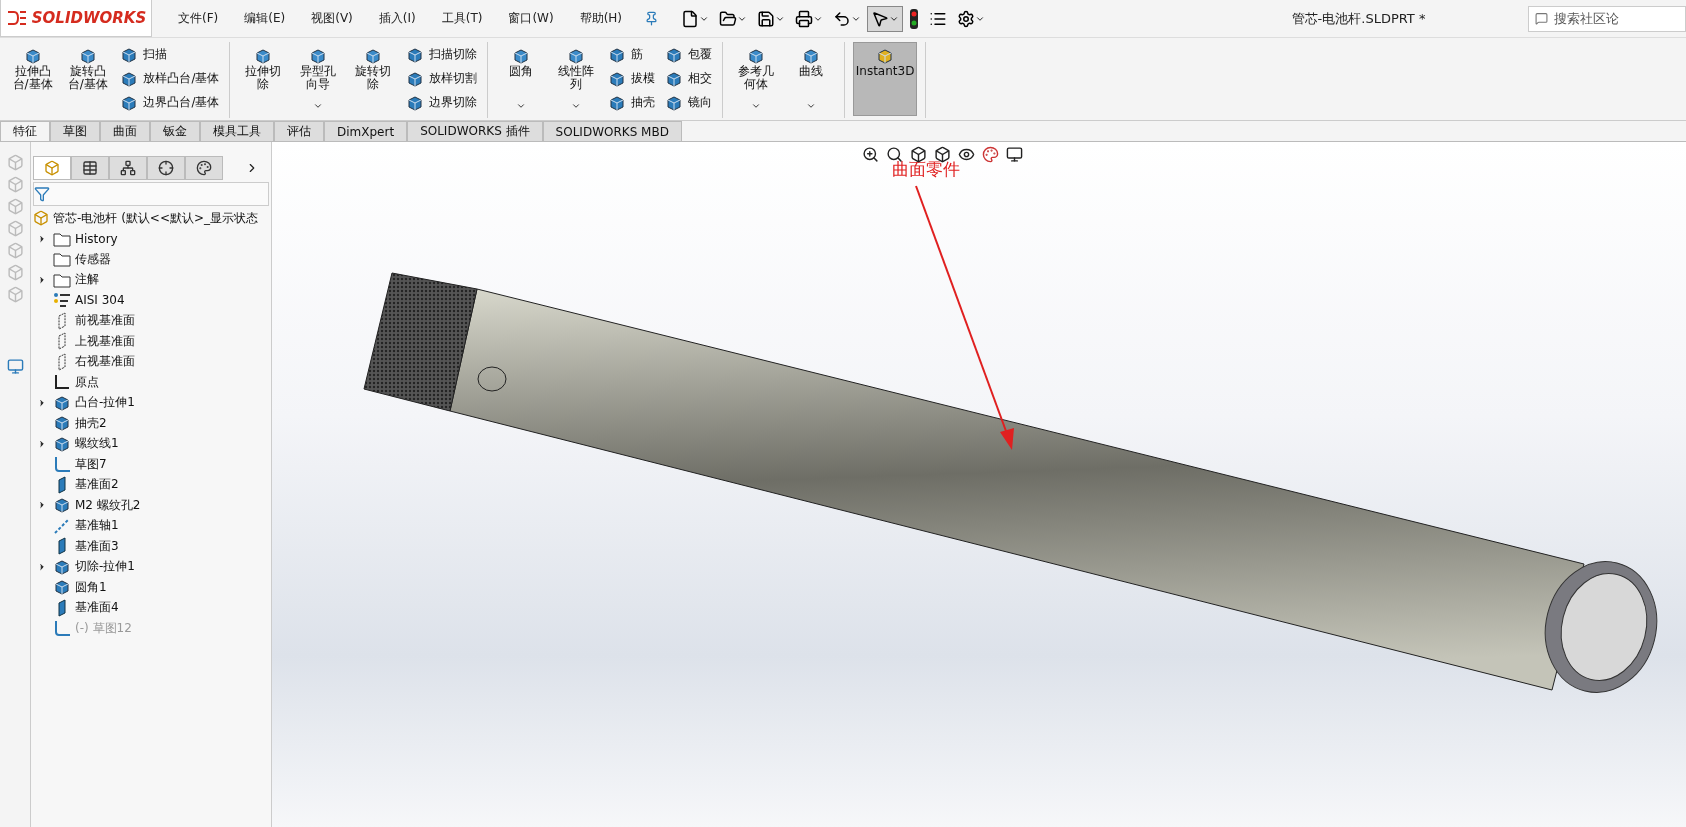  Describe the element at coordinates (441, 102) in the screenshot. I see `ribbon-button: 边界切除` at that location.